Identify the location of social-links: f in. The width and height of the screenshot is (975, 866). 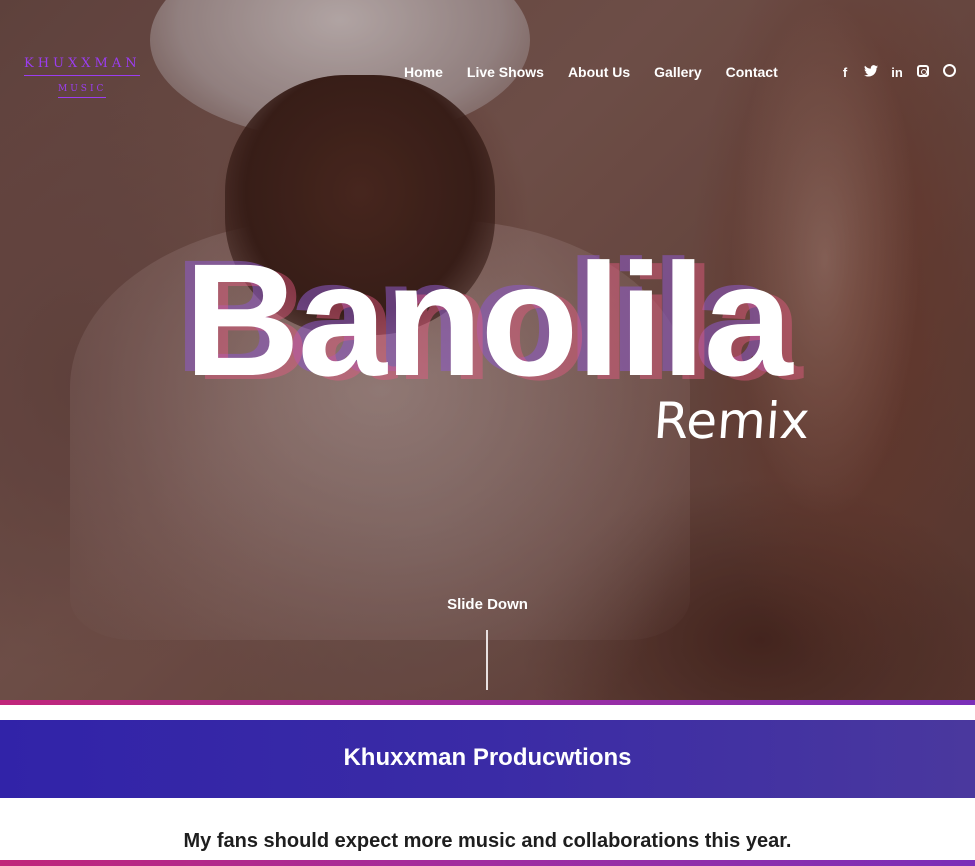
(897, 72).